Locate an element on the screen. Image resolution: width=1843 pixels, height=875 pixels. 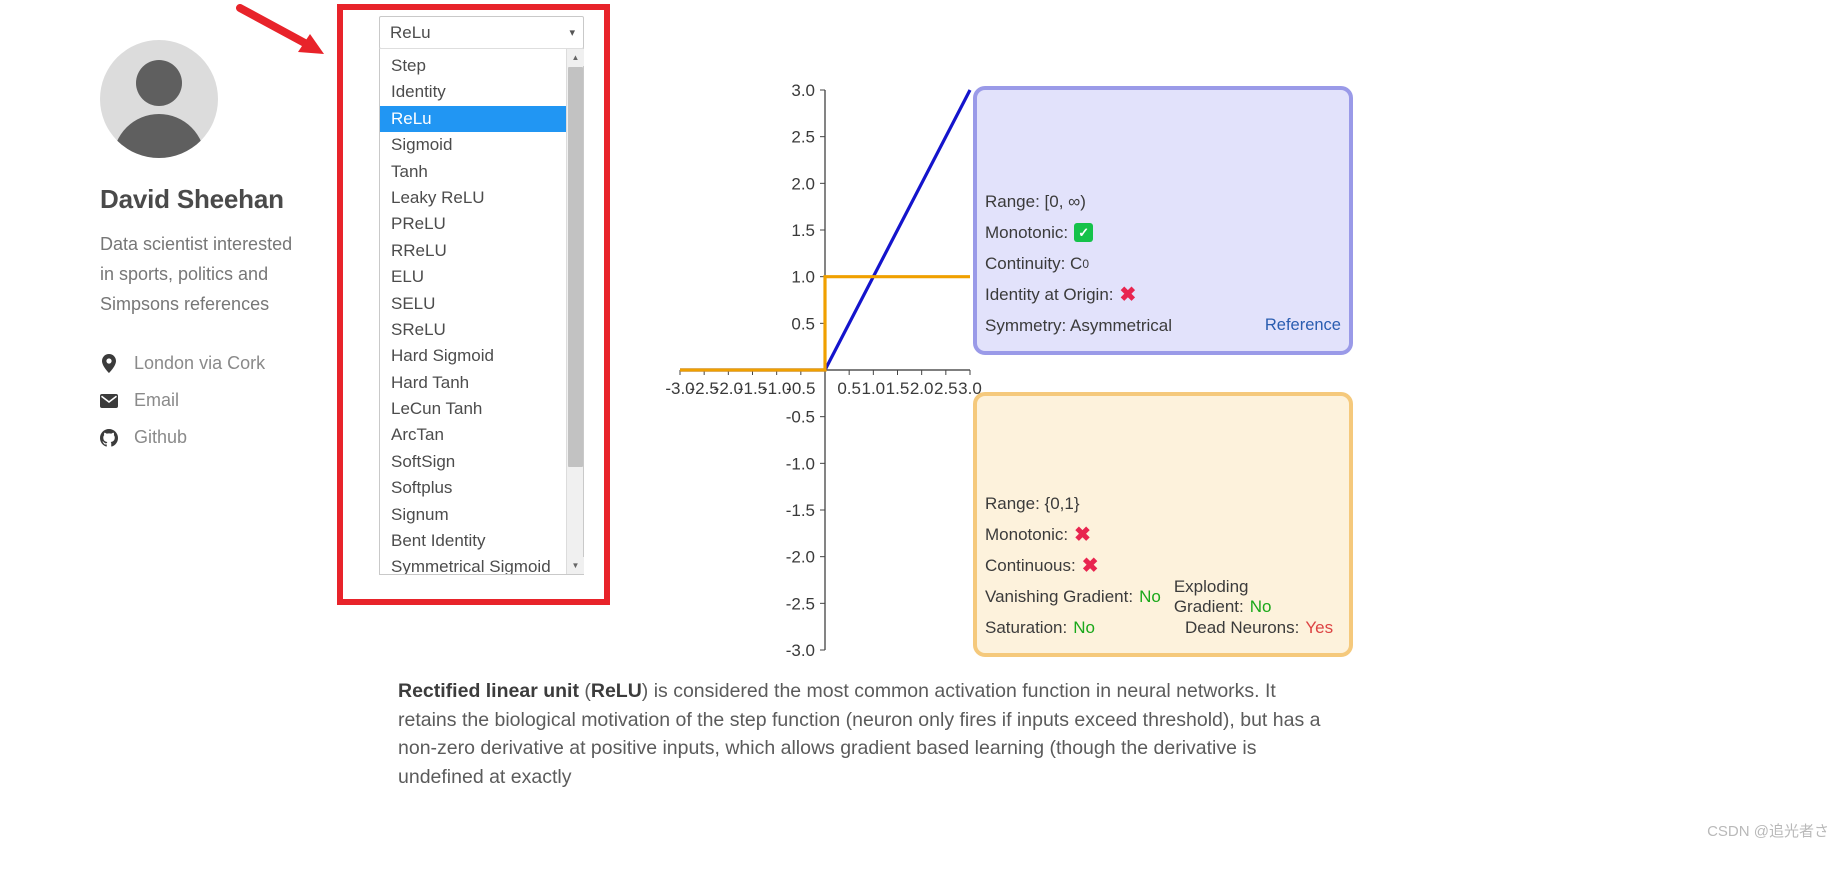
property-row: Symmetry: Asymmetrical Reference is located at coordinates (1163, 325).